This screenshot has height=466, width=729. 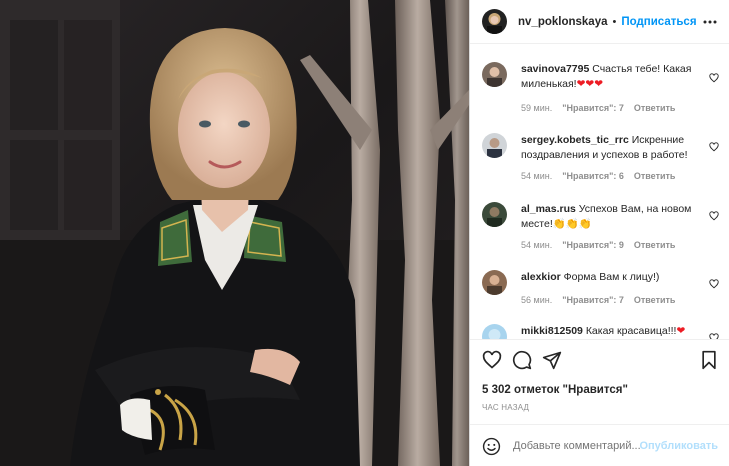 I want to click on comment-username: savinova7795, so click(x=555, y=69).